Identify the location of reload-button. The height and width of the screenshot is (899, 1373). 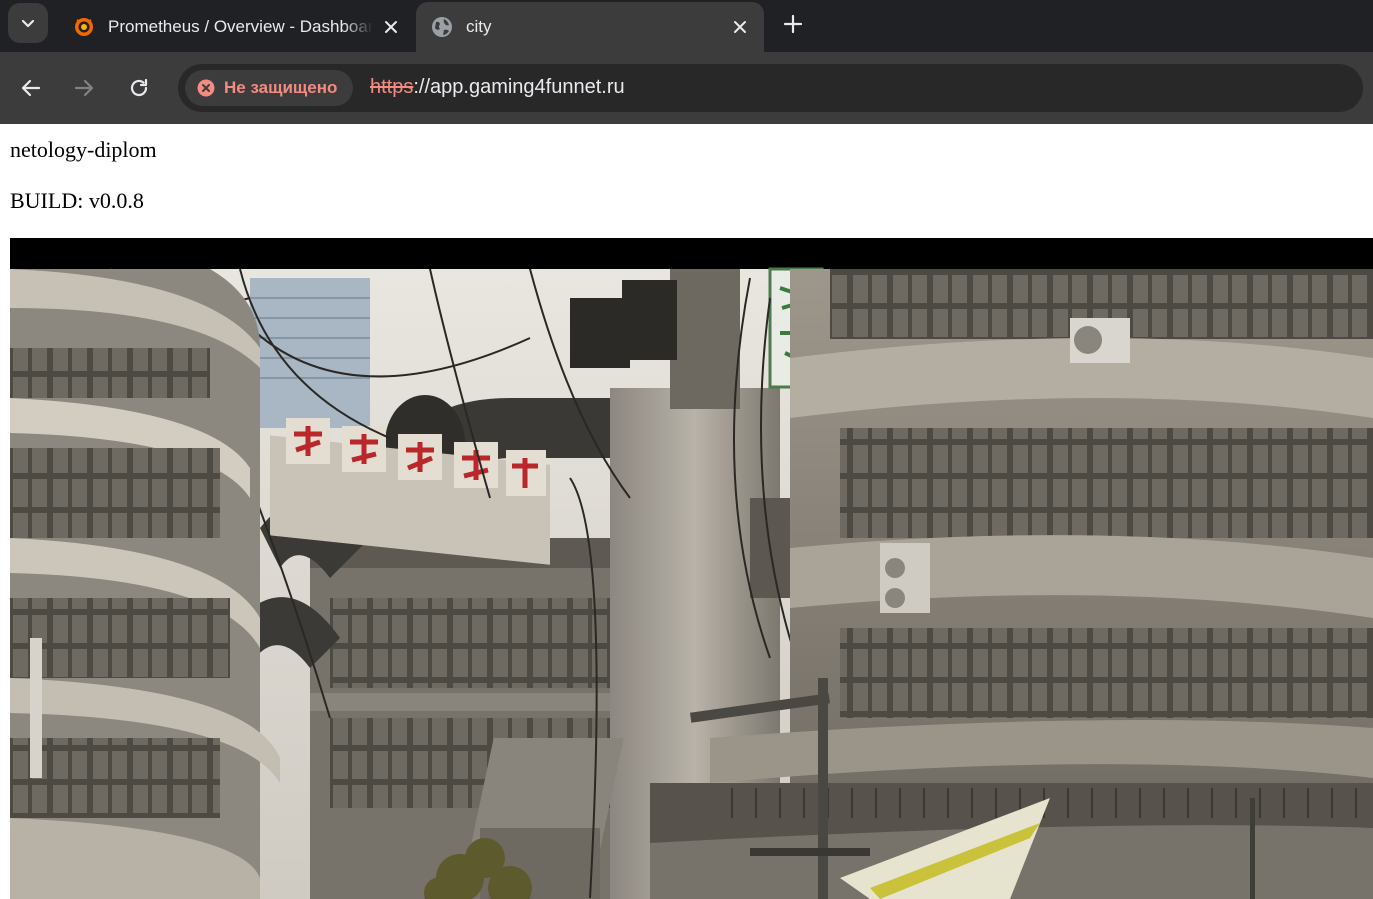
(139, 88).